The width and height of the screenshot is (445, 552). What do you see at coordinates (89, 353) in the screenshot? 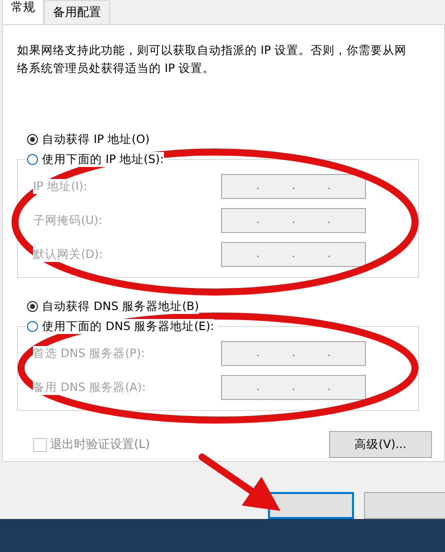
I see `field-label: 首选 DNS 服务器(P):` at bounding box center [89, 353].